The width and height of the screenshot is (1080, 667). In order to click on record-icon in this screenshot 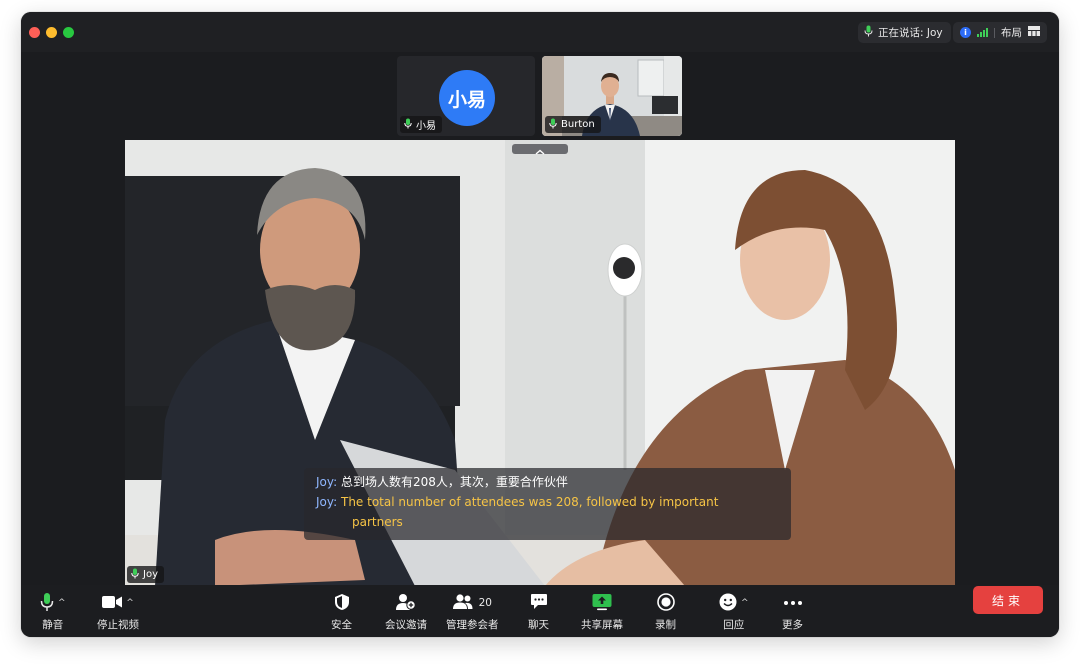, I will do `click(665, 603)`.